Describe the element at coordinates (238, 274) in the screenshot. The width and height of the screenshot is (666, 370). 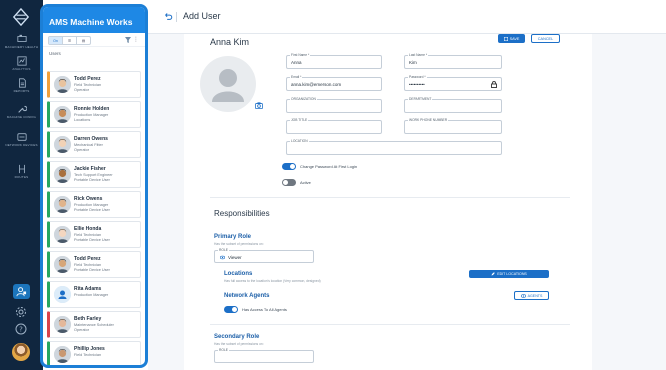
I see `locations-heading: Locations` at that location.